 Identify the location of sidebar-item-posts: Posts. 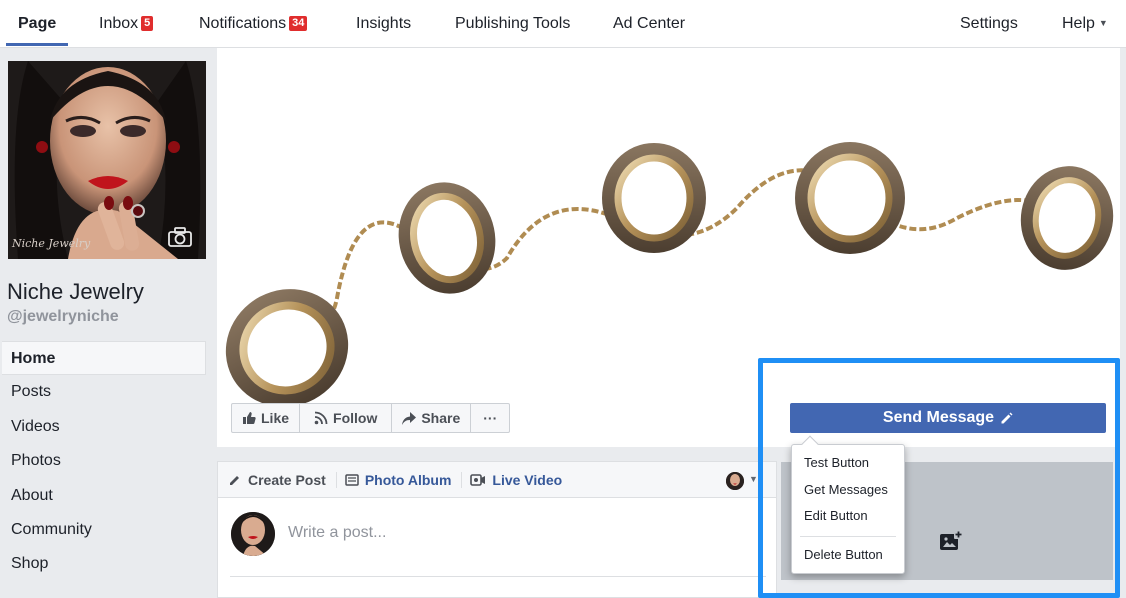
(103, 392).